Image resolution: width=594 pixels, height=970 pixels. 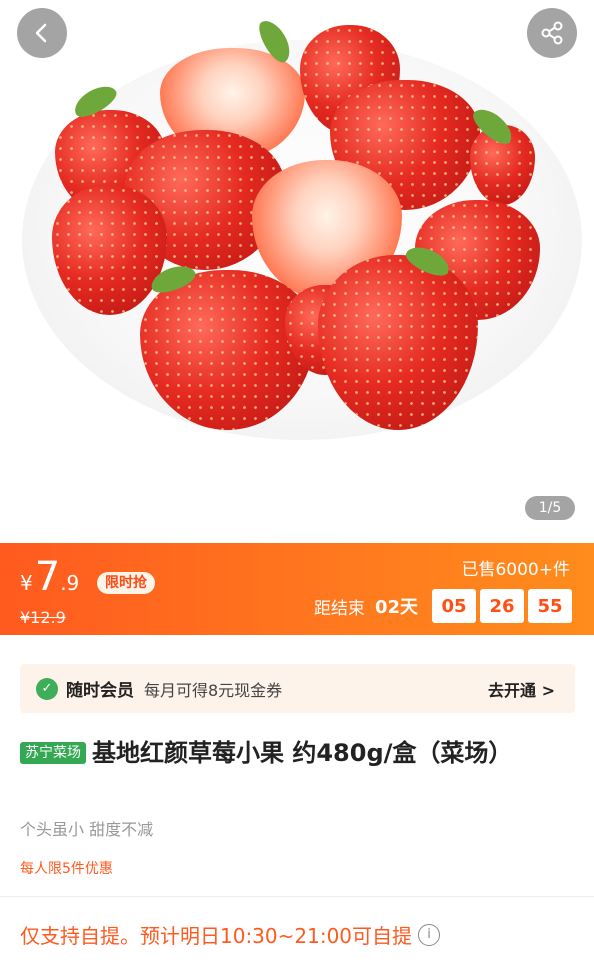 What do you see at coordinates (47, 688) in the screenshot?
I see `member-badge-icon: ✓` at bounding box center [47, 688].